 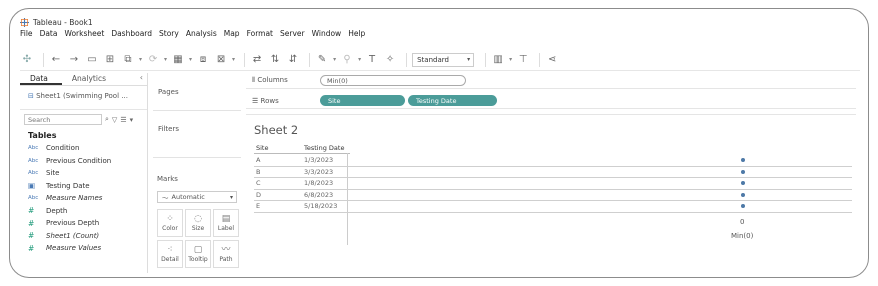 What do you see at coordinates (110, 60) in the screenshot?
I see `new-datasource-icon: ⊞` at bounding box center [110, 60].